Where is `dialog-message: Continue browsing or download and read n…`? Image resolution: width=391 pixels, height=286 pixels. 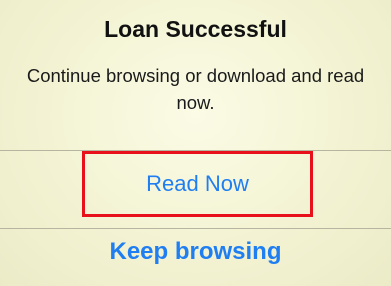
dialog-message: Continue browsing or download and read n… is located at coordinates (195, 89).